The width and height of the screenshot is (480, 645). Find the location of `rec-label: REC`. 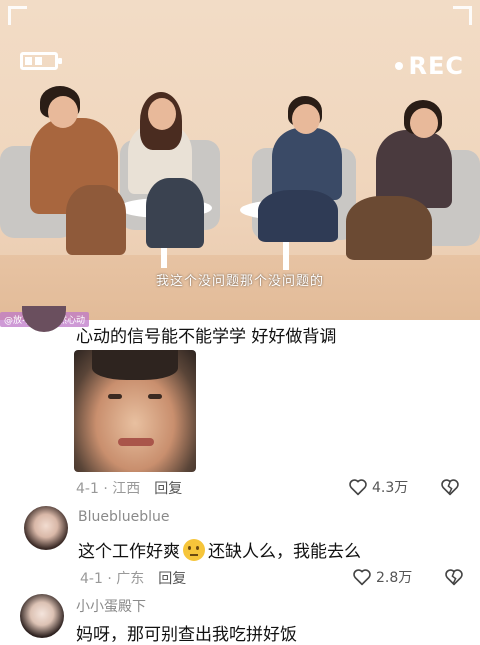

rec-label: REC is located at coordinates (436, 66).